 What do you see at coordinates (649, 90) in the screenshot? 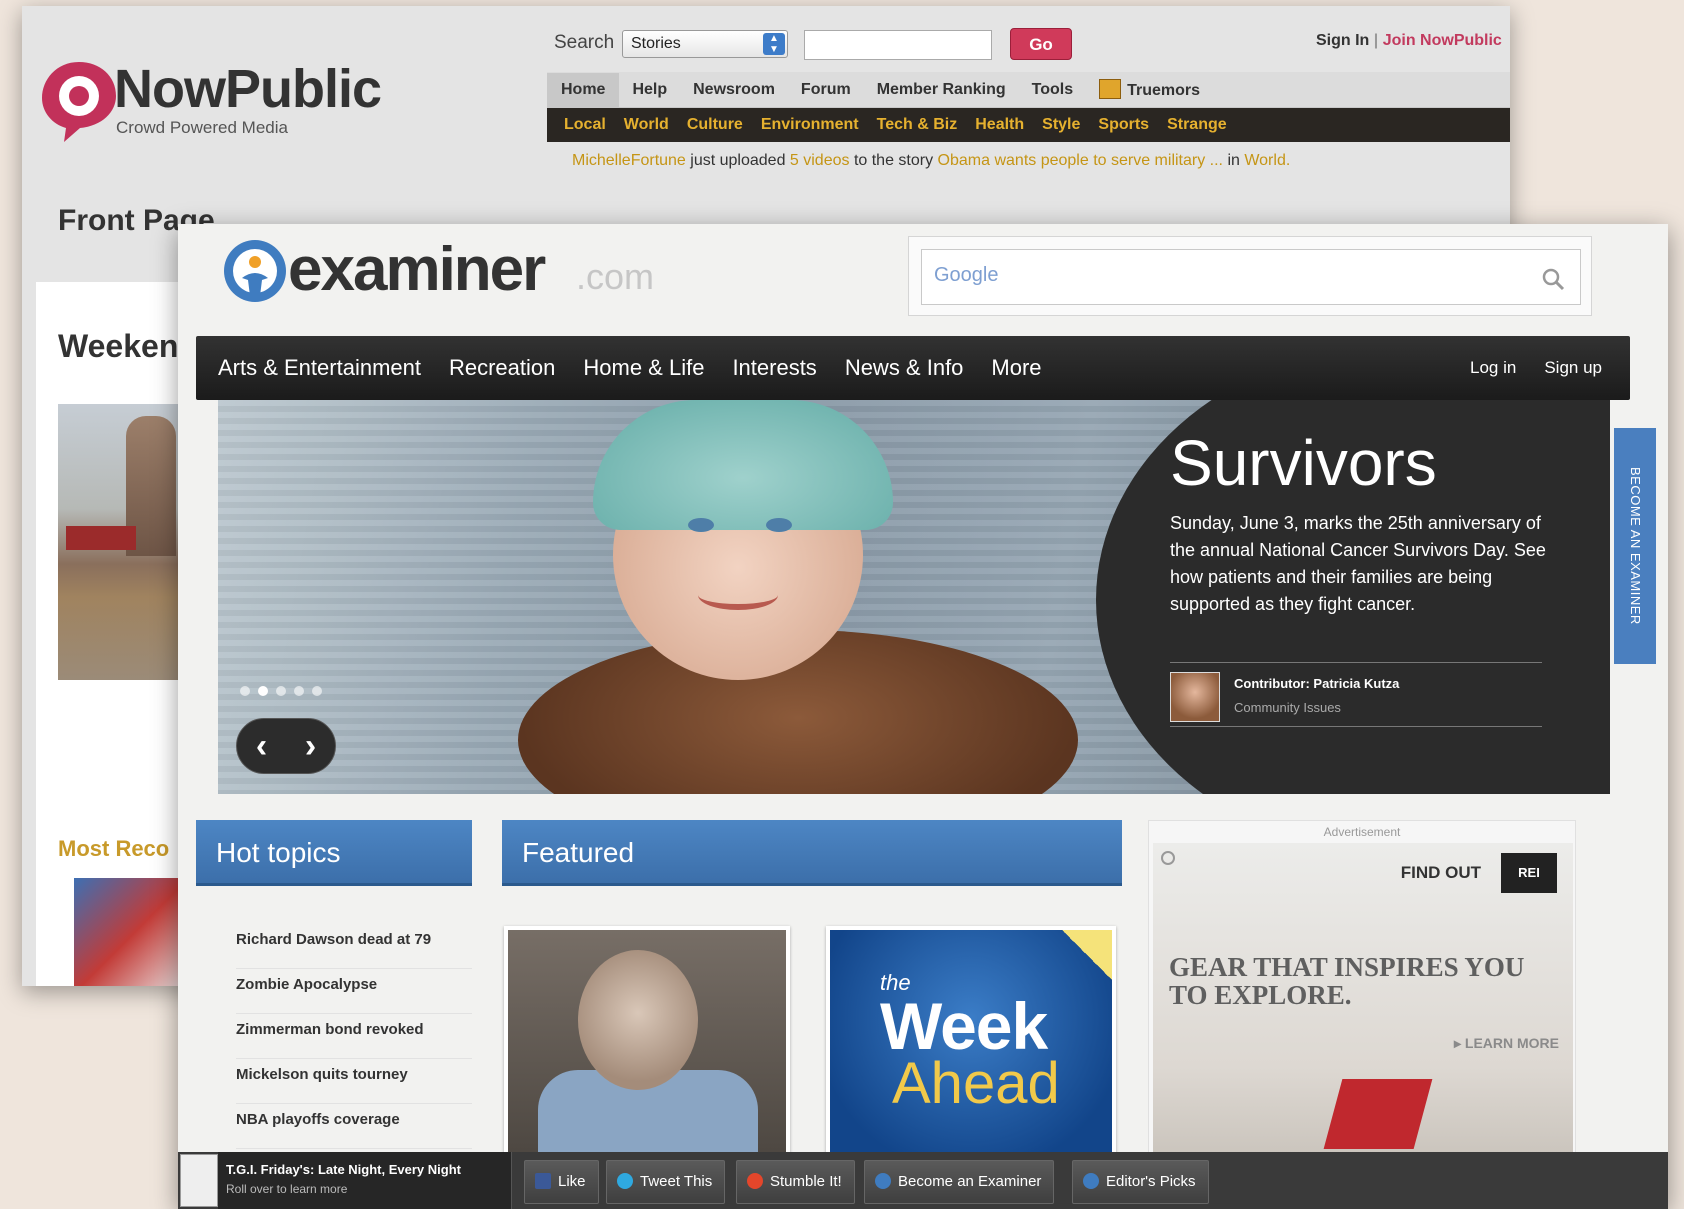
I see `nav-help: Help` at bounding box center [649, 90].